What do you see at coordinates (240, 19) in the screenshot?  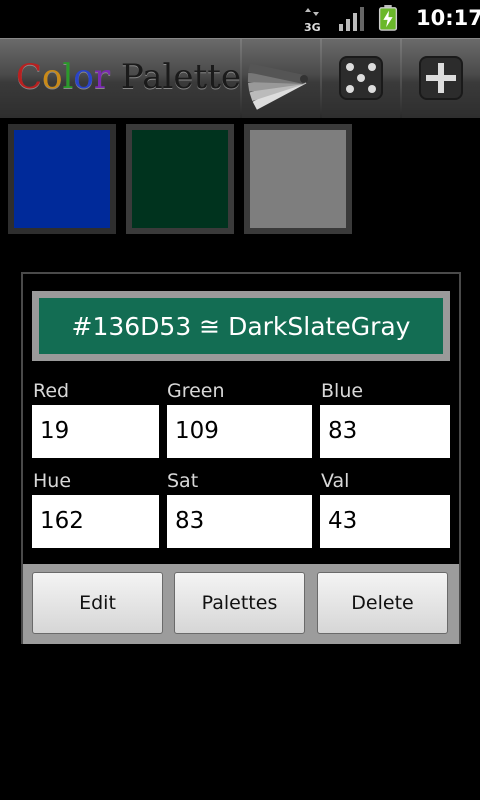 I see `status-bar: 3G 10:17` at bounding box center [240, 19].